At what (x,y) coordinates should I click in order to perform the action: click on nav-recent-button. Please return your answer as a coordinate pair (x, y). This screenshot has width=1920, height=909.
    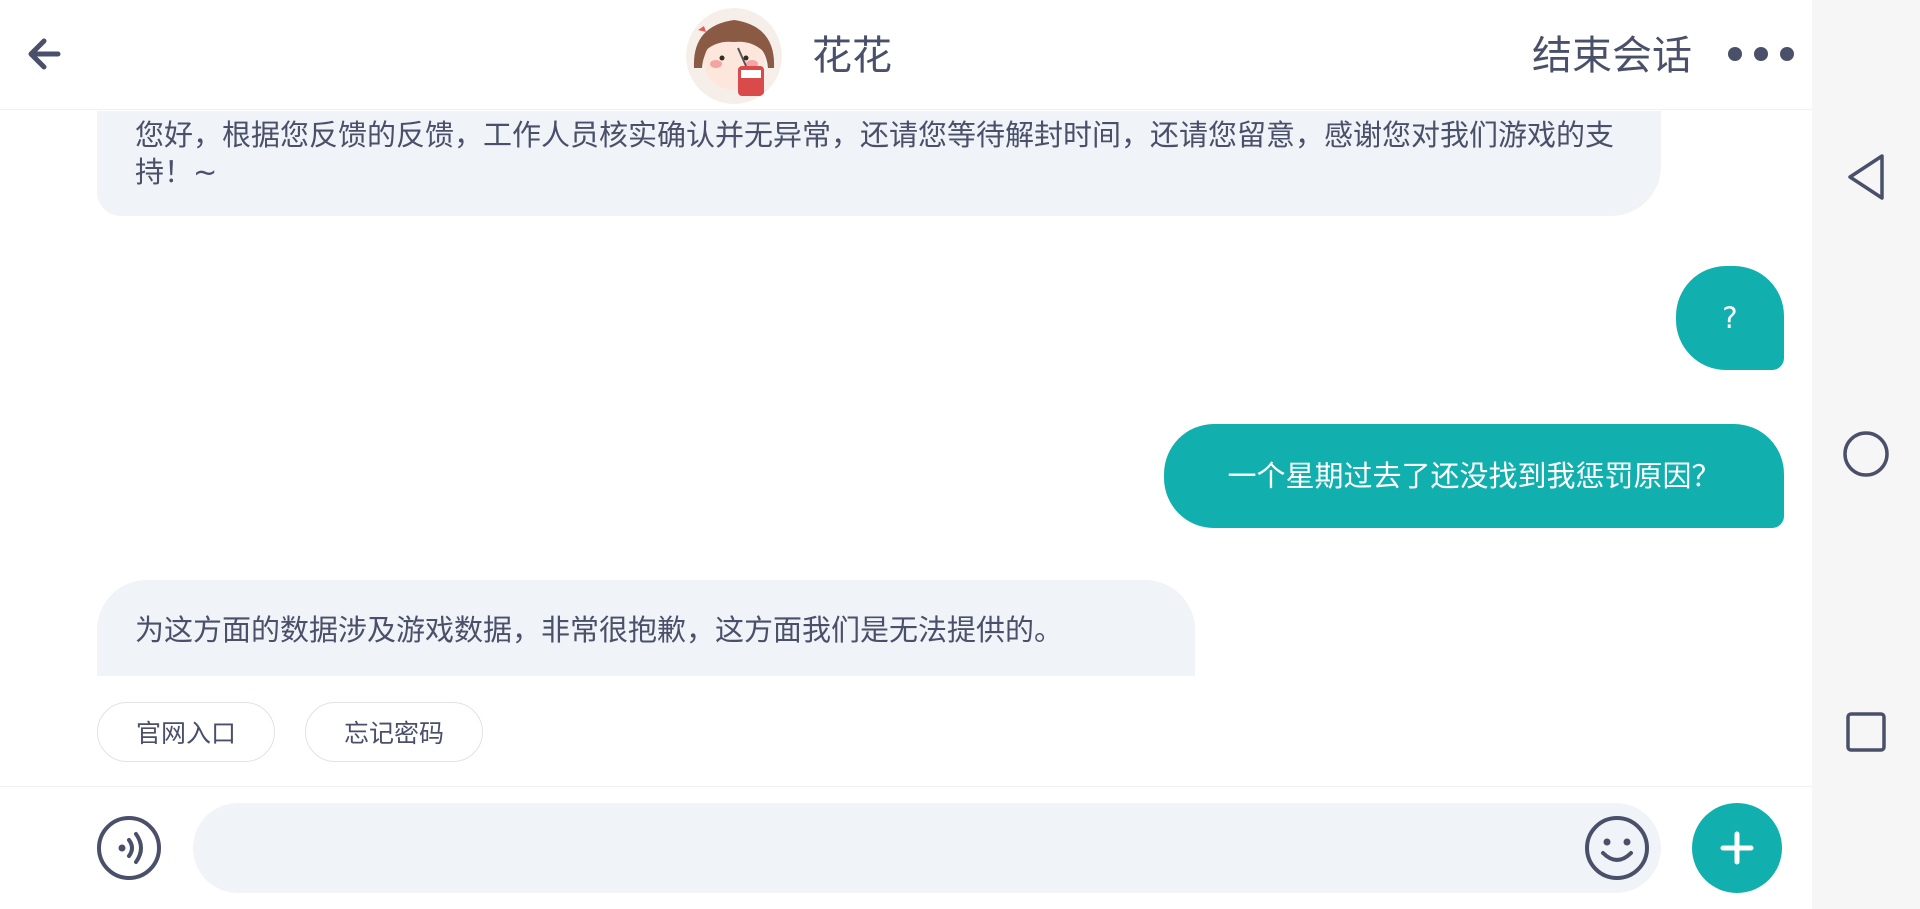
    Looking at the image, I should click on (1866, 732).